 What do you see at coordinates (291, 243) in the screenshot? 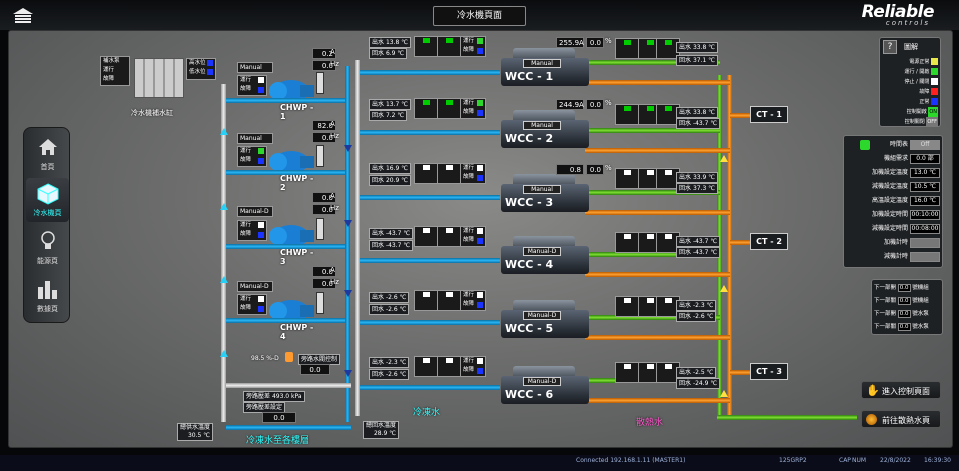
I see `chwp-pump: CHWP - 3` at bounding box center [291, 243].